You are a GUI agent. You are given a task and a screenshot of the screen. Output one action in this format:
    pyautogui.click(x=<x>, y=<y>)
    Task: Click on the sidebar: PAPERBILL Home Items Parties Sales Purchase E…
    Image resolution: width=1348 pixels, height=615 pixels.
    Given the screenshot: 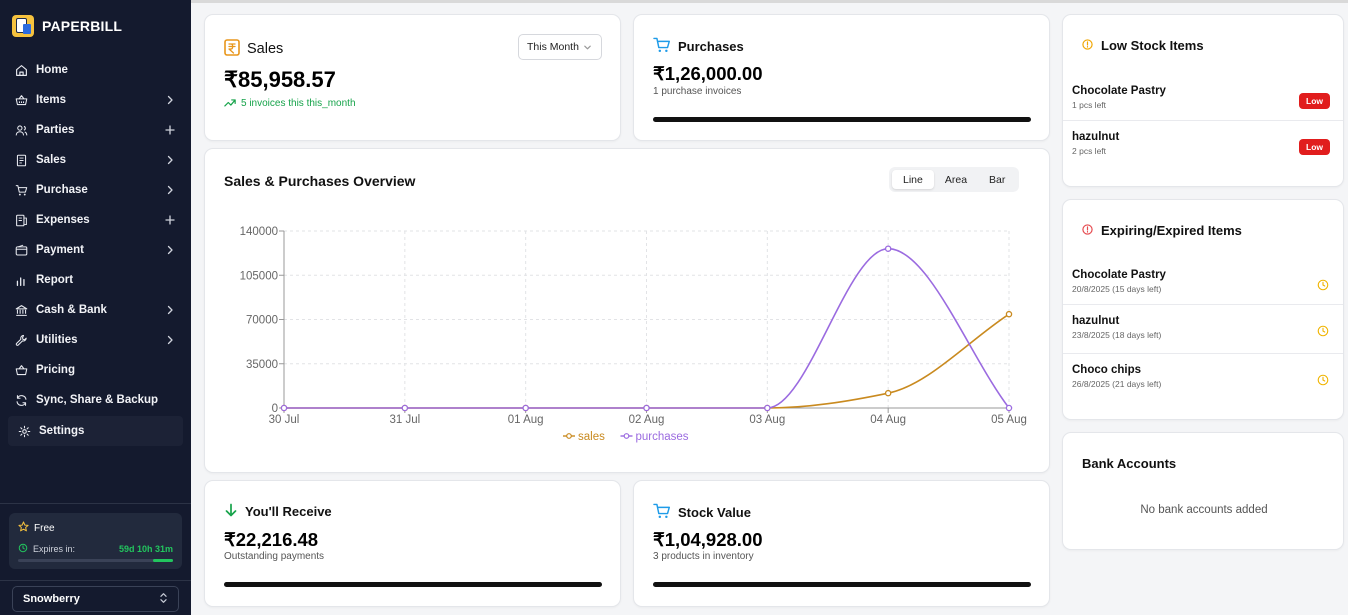 What is the action you would take?
    pyautogui.click(x=95, y=307)
    